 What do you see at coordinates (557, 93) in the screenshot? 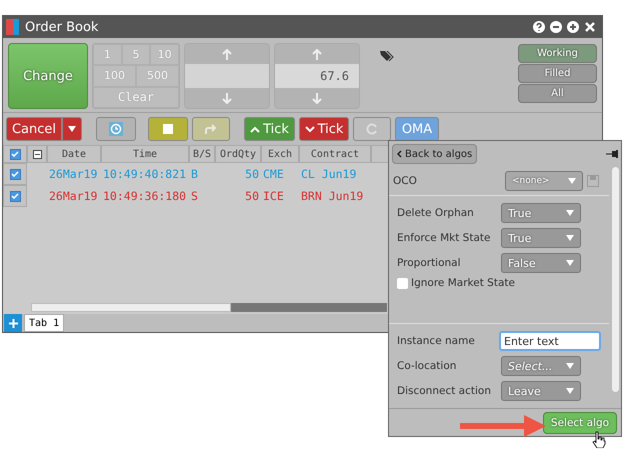
I see `filter-button: All` at bounding box center [557, 93].